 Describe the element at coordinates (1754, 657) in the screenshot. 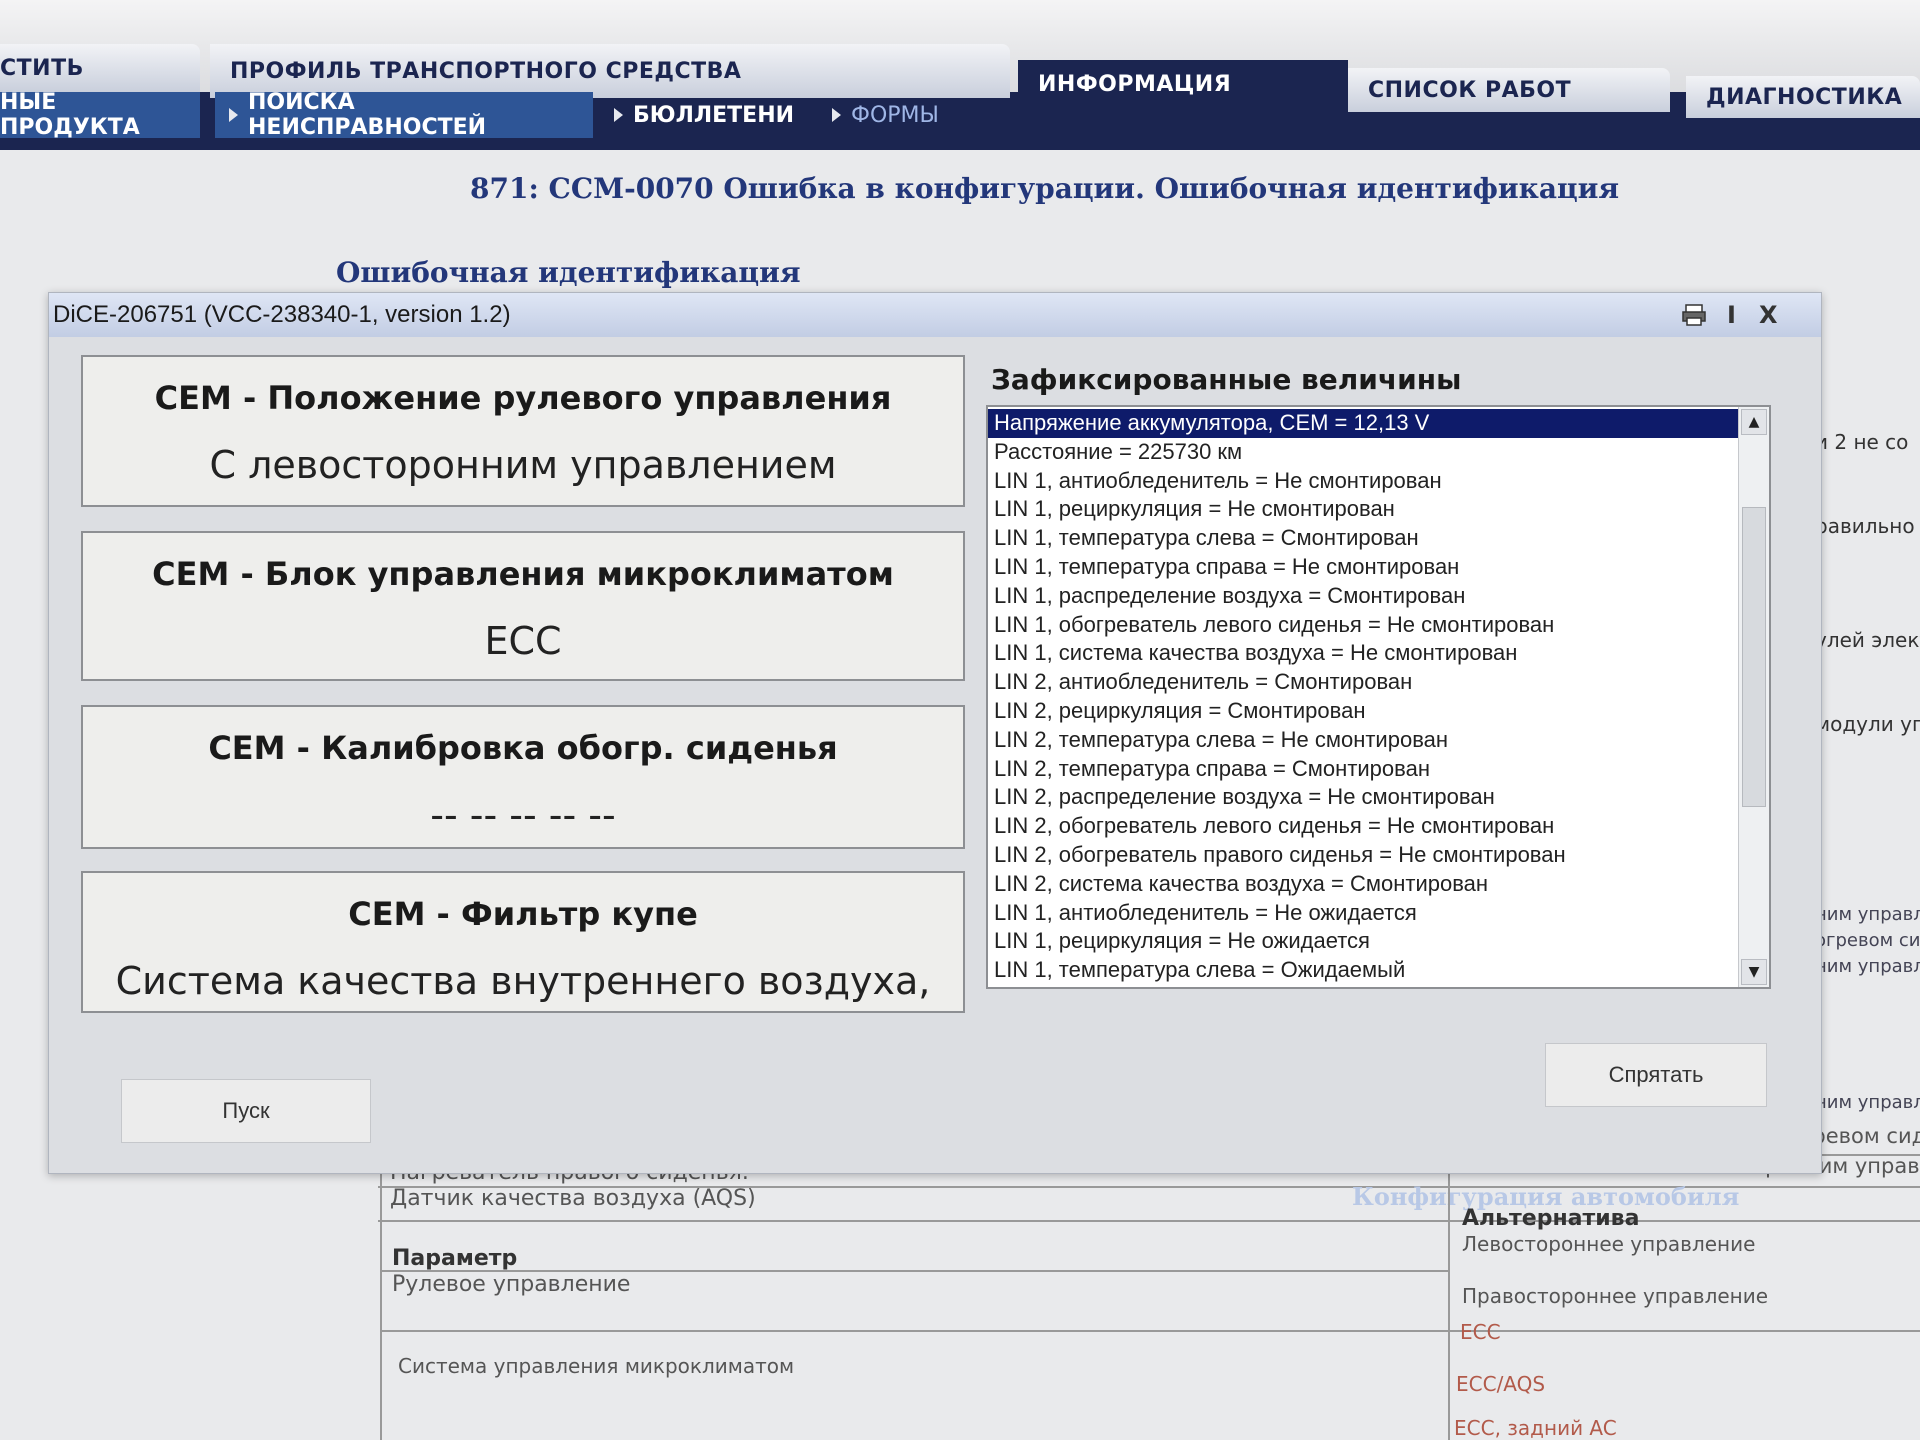

I see `scroll-thumb` at that location.